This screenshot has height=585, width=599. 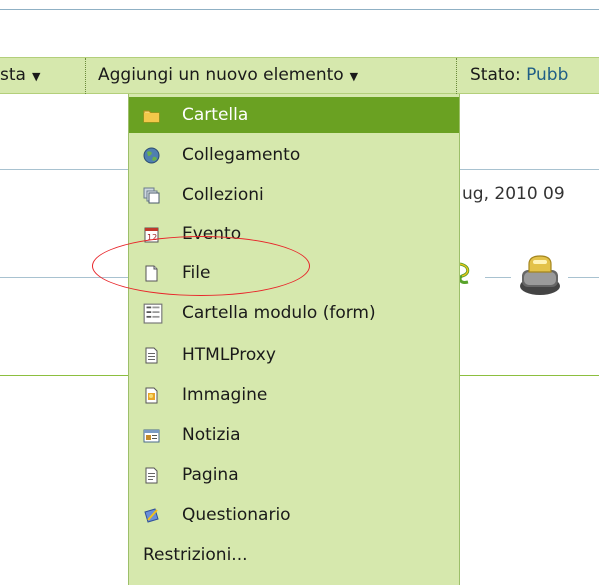 What do you see at coordinates (294, 273) in the screenshot?
I see `menu-item-file: File` at bounding box center [294, 273].